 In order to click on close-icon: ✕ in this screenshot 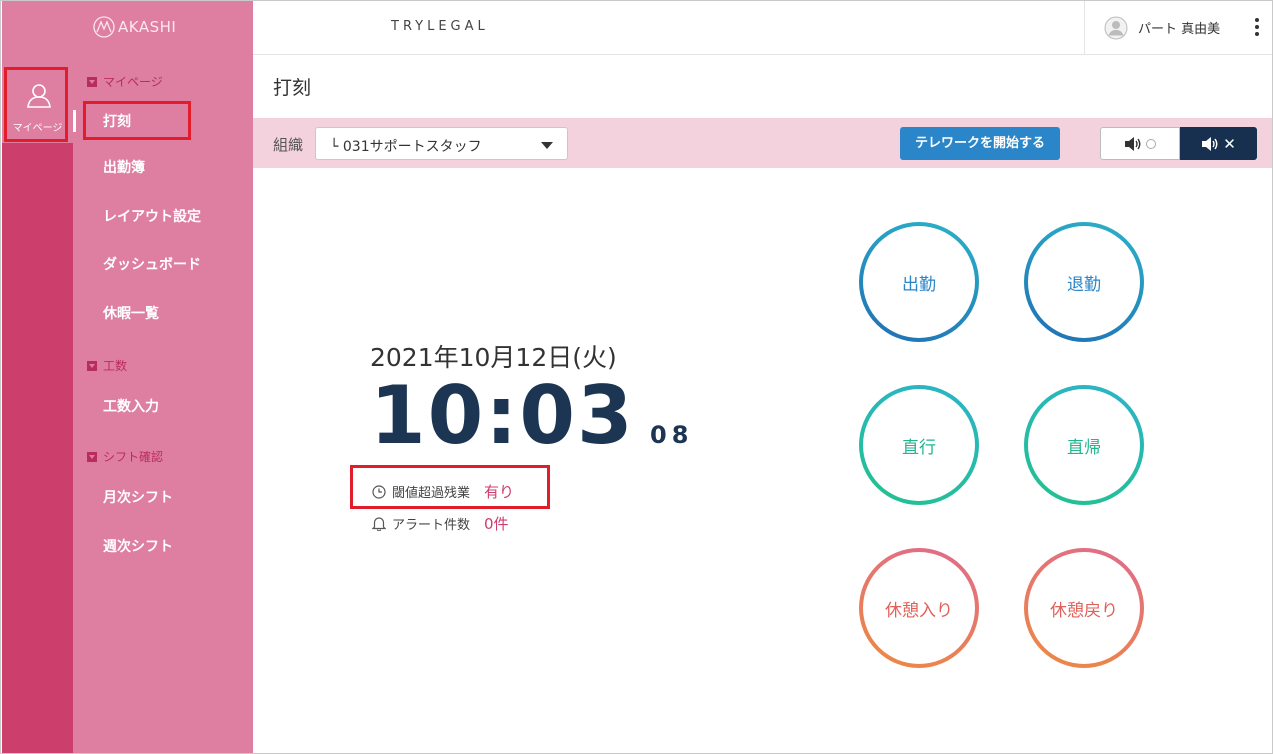, I will do `click(1229, 143)`.